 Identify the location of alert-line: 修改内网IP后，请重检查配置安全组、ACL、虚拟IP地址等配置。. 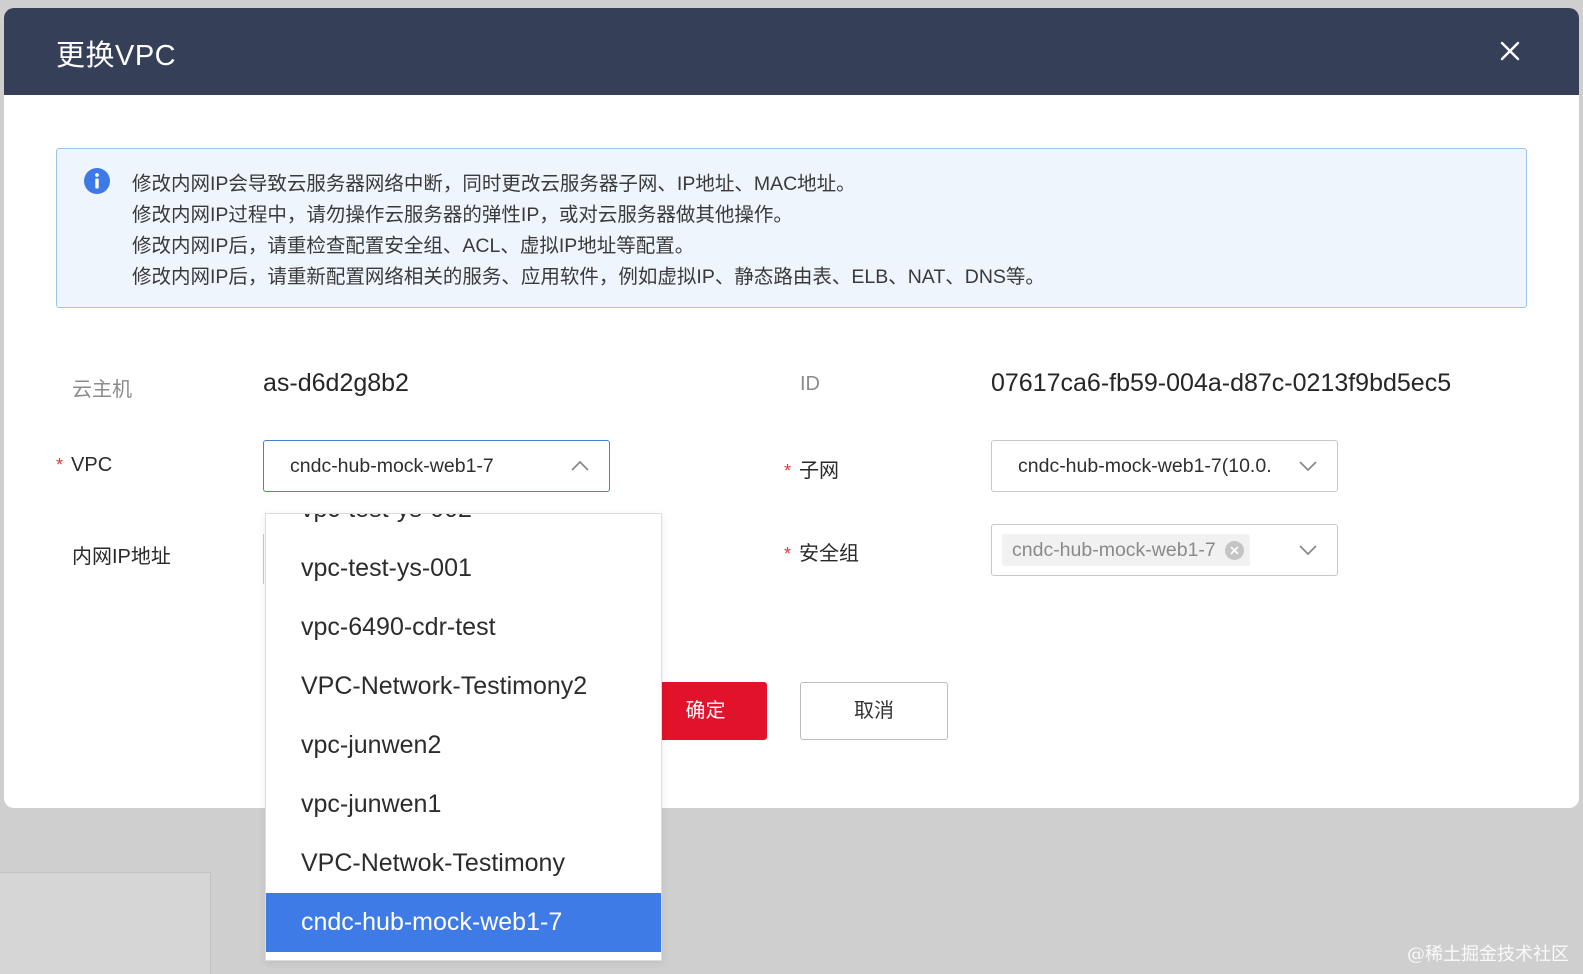
(413, 246).